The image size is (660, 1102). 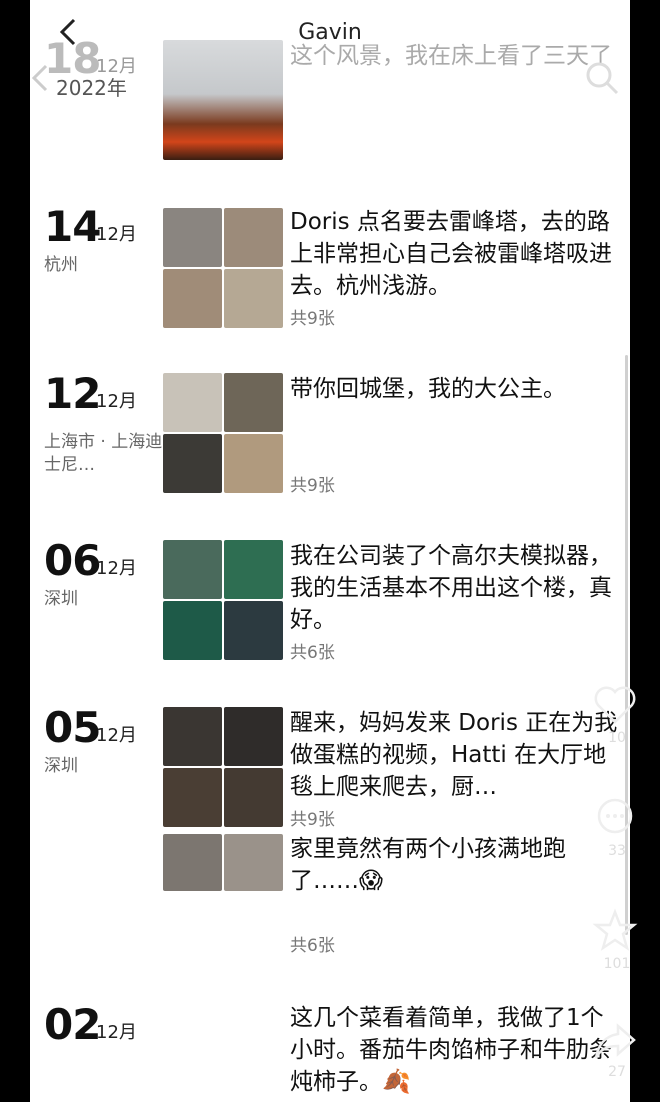 What do you see at coordinates (615, 1041) in the screenshot?
I see `share-icon` at bounding box center [615, 1041].